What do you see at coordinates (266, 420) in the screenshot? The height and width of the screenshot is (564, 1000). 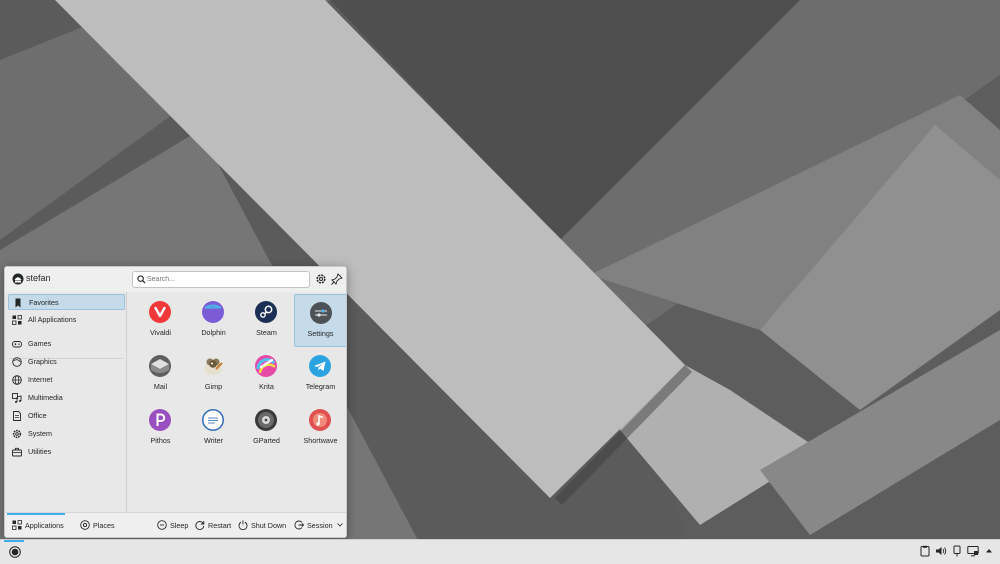 I see `gparted-icon` at bounding box center [266, 420].